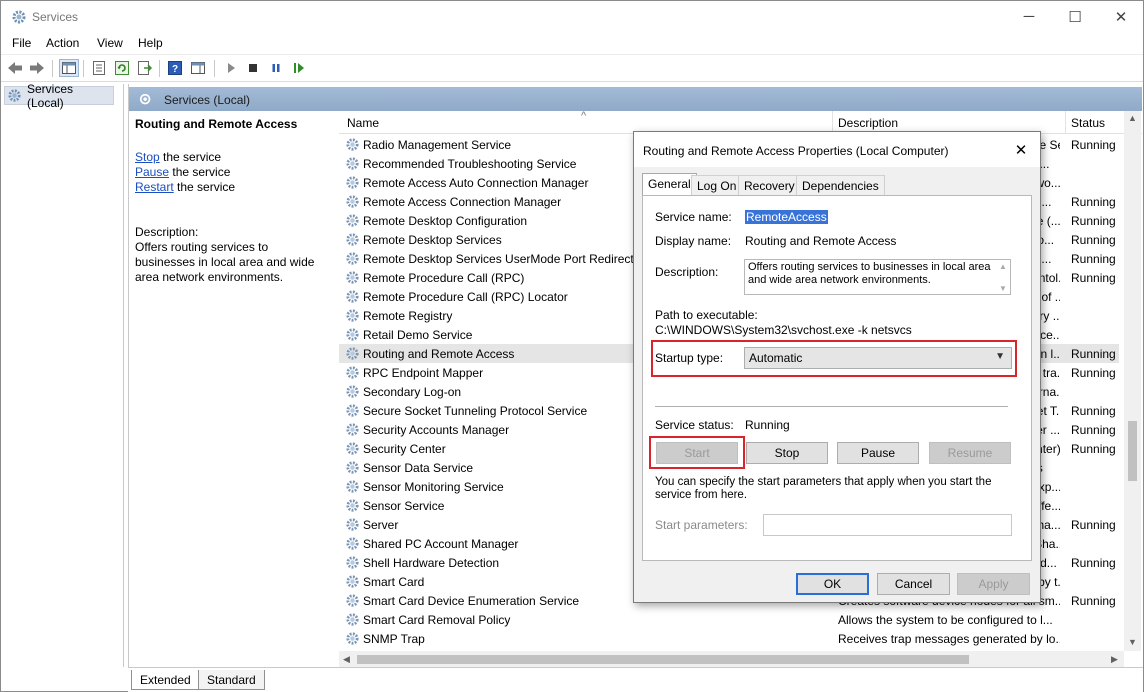 Image resolution: width=1144 pixels, height=692 pixels. I want to click on ok-button: OK, so click(832, 584).